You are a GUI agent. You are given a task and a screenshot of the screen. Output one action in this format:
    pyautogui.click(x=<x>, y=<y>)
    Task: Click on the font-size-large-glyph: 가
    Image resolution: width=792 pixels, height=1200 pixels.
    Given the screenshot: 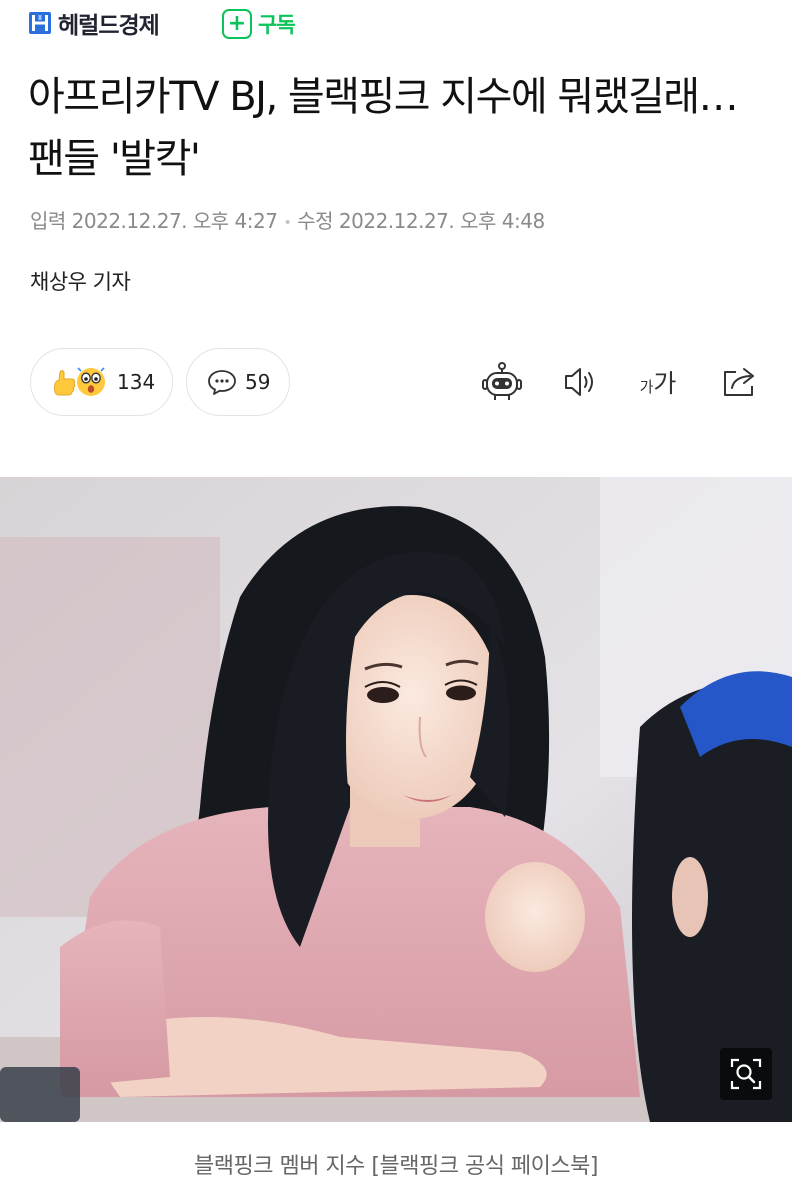 What is the action you would take?
    pyautogui.click(x=665, y=383)
    